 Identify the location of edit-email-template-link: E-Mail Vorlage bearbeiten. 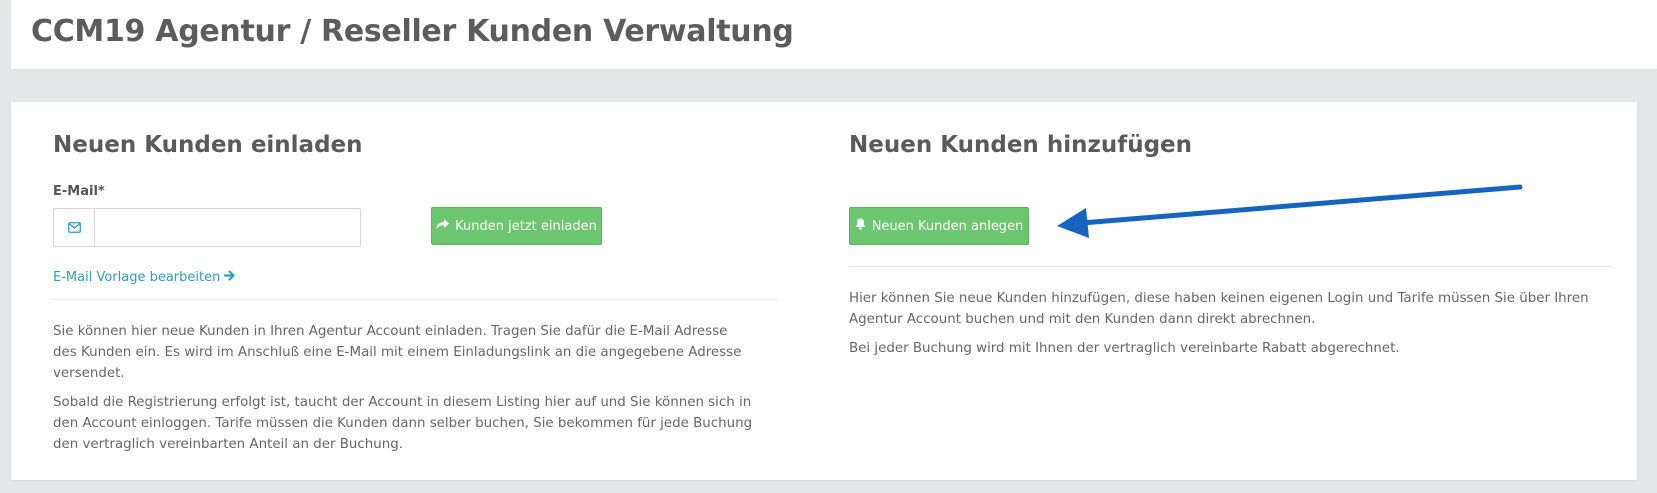
(144, 277).